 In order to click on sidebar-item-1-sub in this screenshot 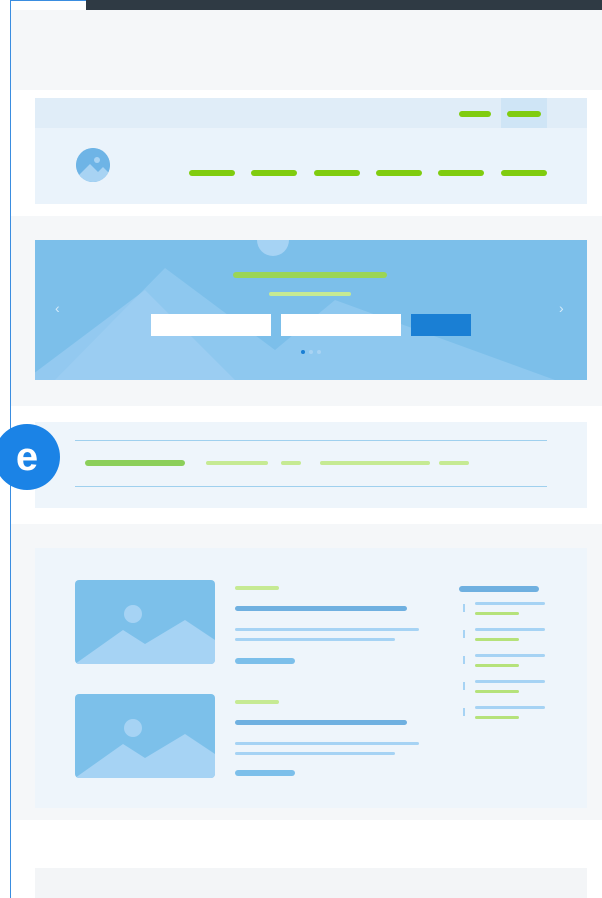, I will do `click(497, 613)`.